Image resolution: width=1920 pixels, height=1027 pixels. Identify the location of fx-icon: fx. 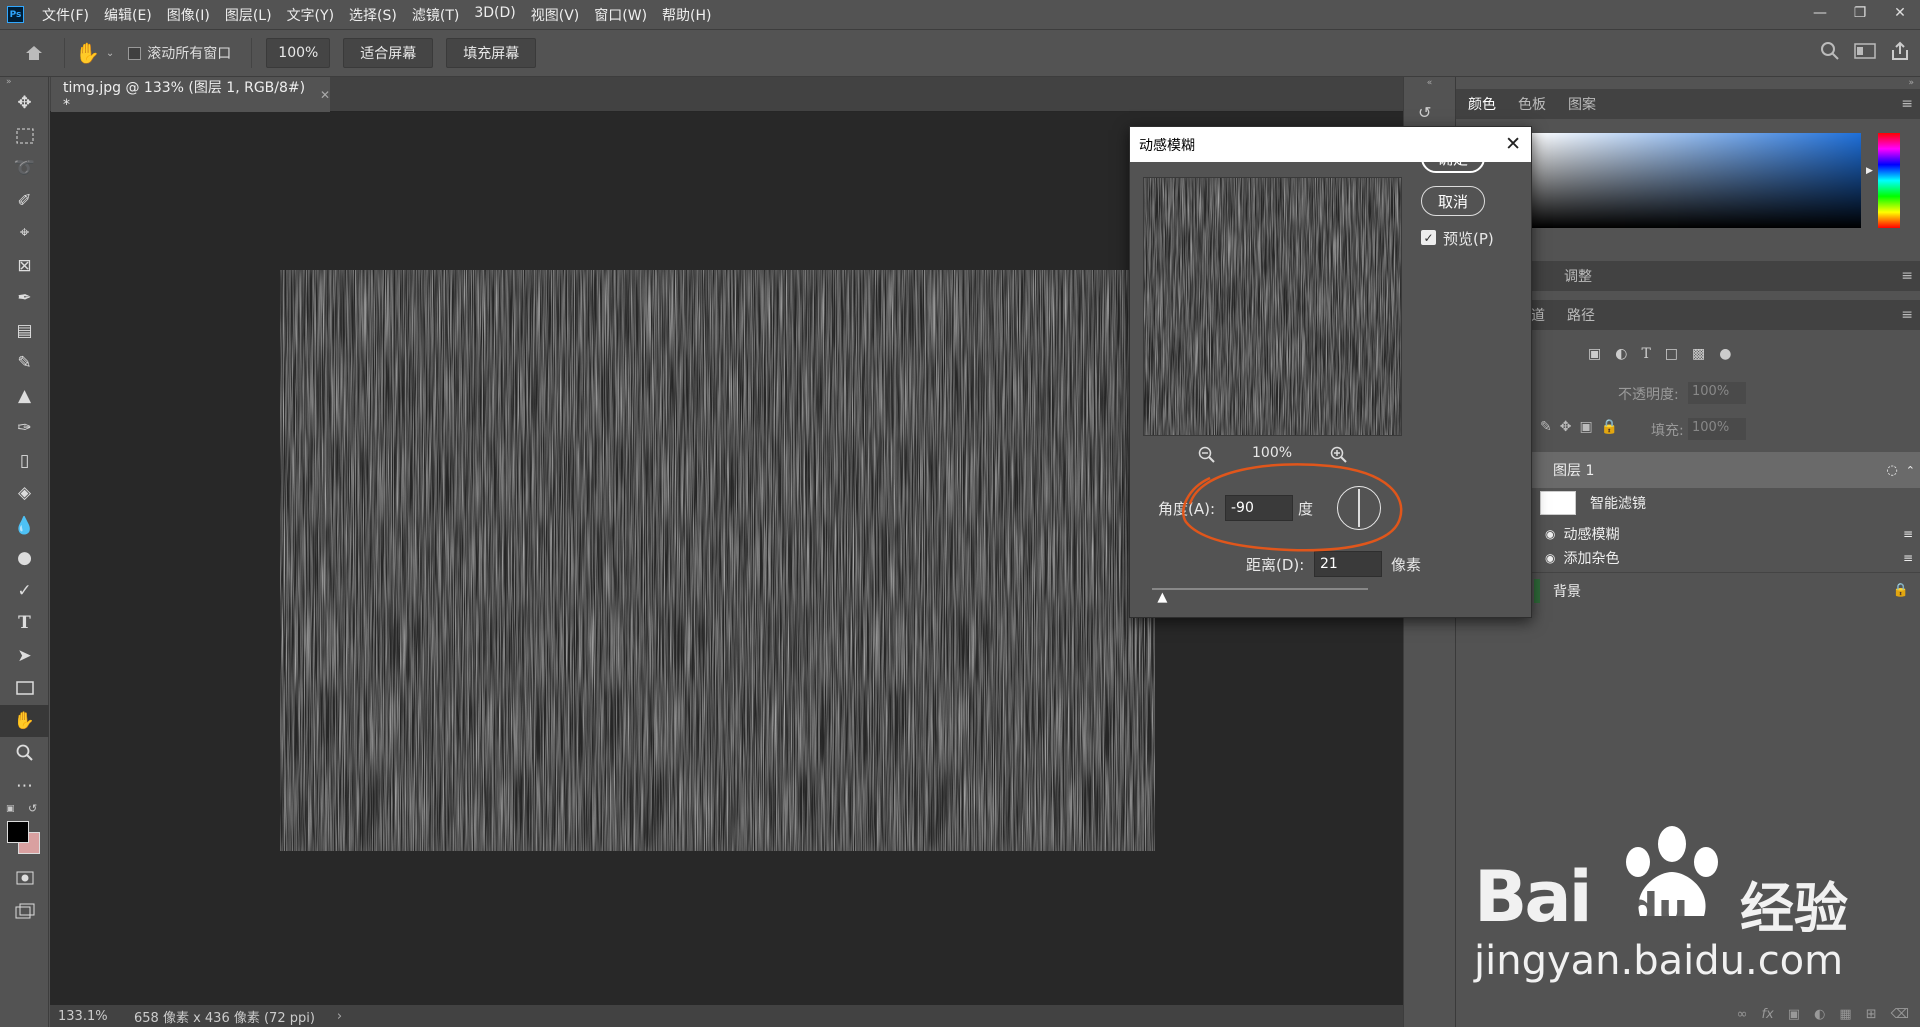
(1767, 1014).